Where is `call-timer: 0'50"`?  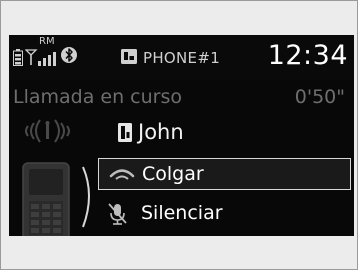
call-timer: 0'50" is located at coordinates (319, 97).